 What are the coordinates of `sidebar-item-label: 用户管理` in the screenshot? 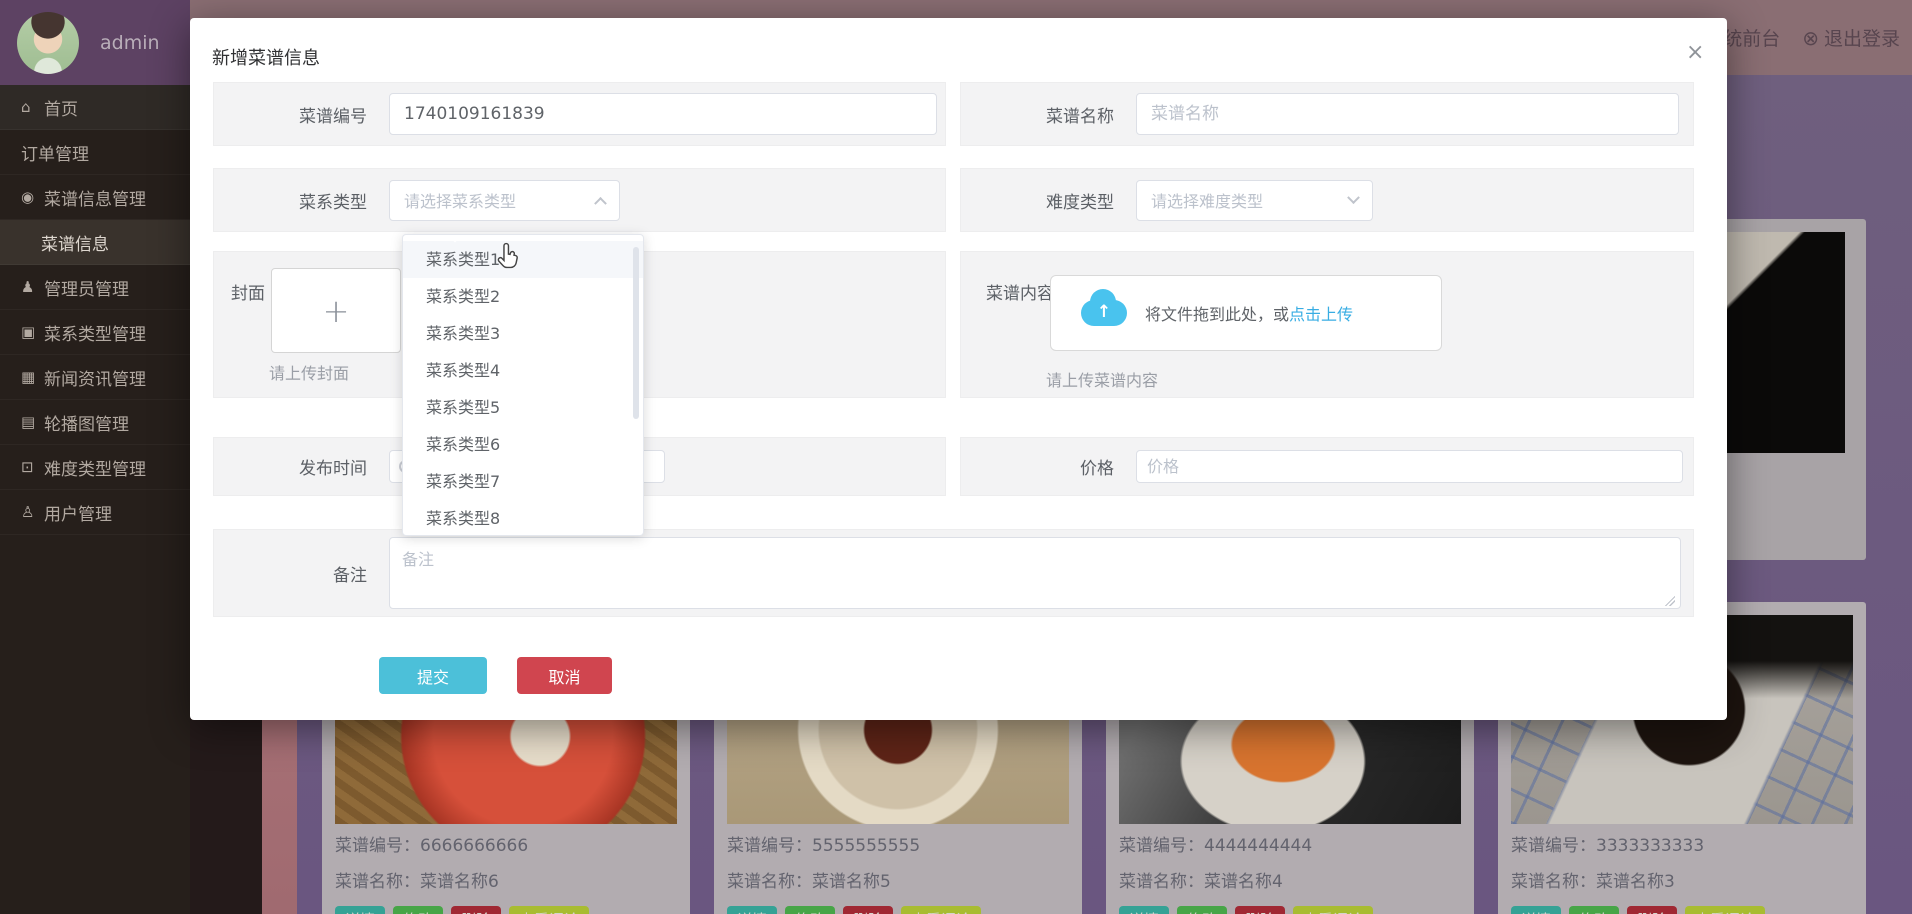 It's located at (78, 514).